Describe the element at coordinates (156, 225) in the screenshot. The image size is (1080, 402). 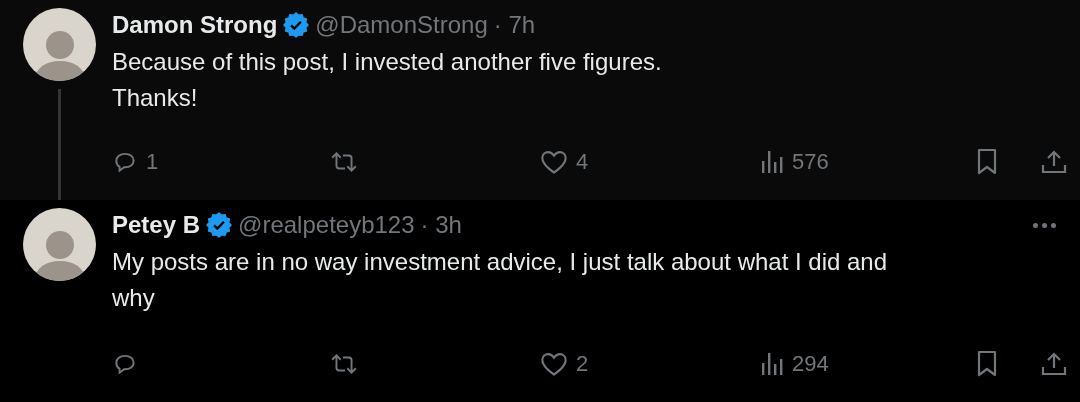
I see `display-name: Petey B` at that location.